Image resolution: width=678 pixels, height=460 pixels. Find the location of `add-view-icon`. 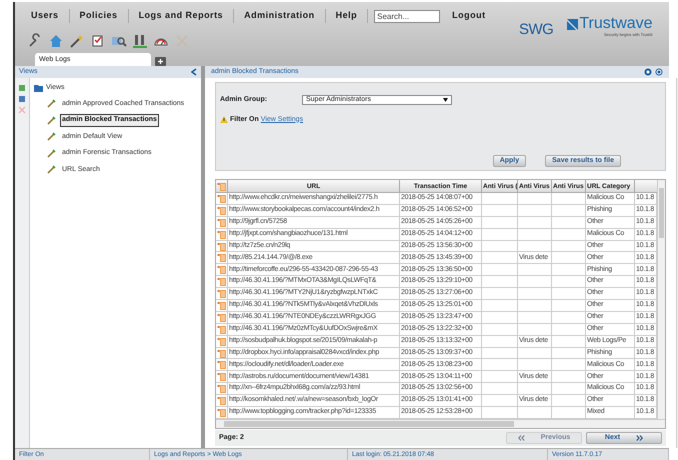

add-view-icon is located at coordinates (22, 88).